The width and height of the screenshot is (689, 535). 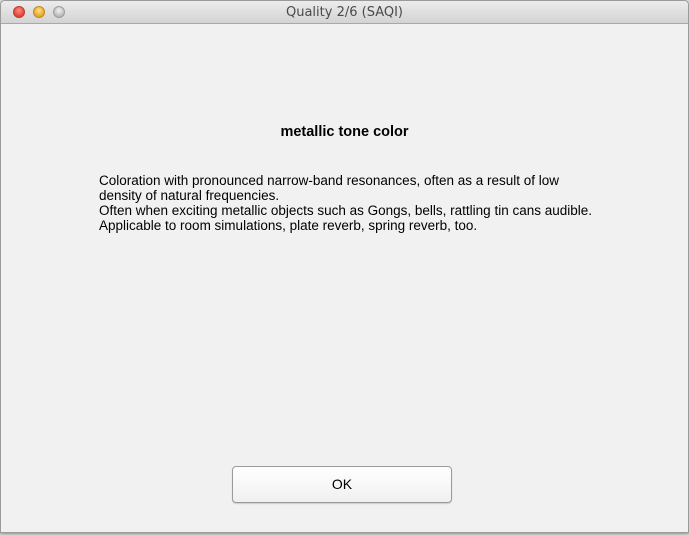 I want to click on ok-button: OK, so click(x=342, y=484).